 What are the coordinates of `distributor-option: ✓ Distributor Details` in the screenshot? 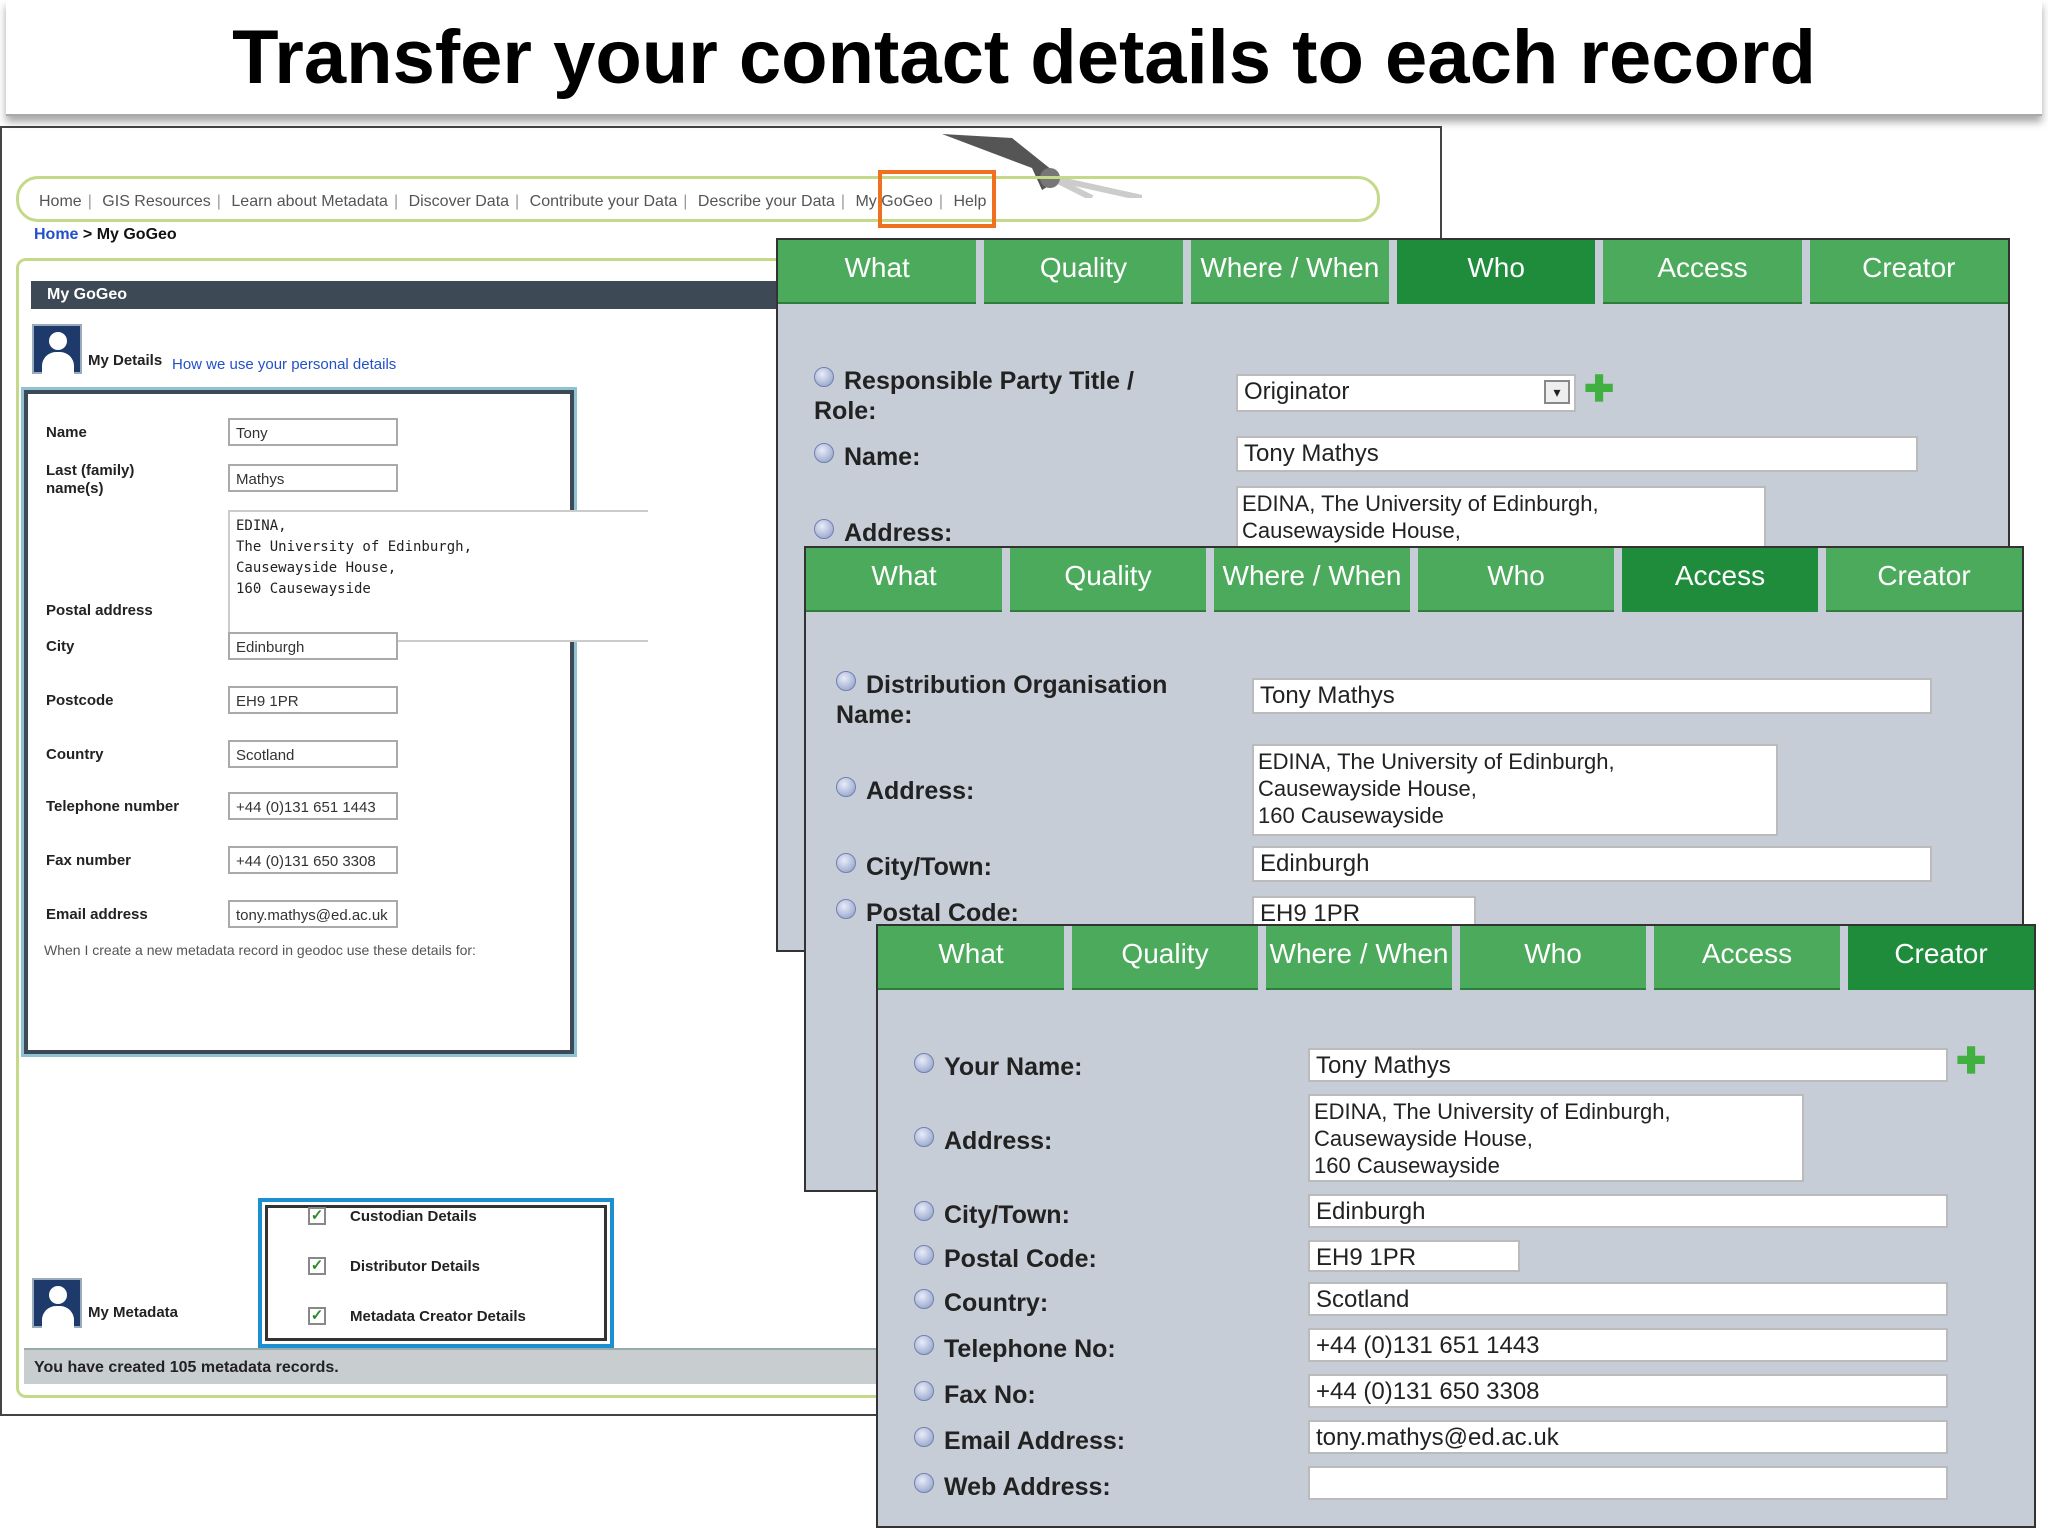 It's located at (394, 1266).